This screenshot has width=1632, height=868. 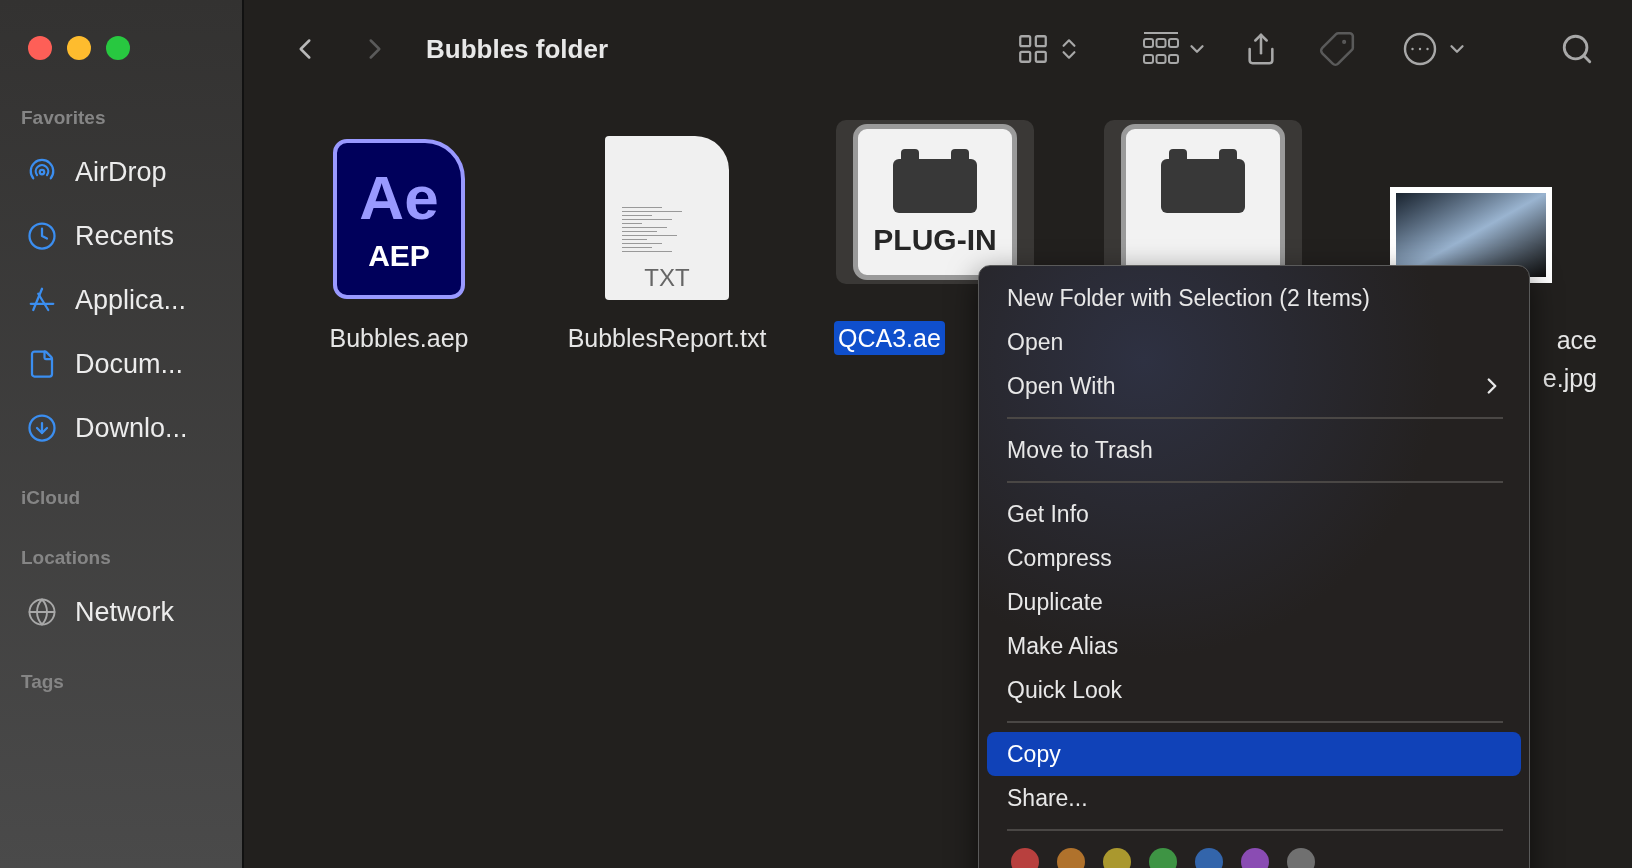 I want to click on menu-item: Move to Trash, so click(x=1254, y=450).